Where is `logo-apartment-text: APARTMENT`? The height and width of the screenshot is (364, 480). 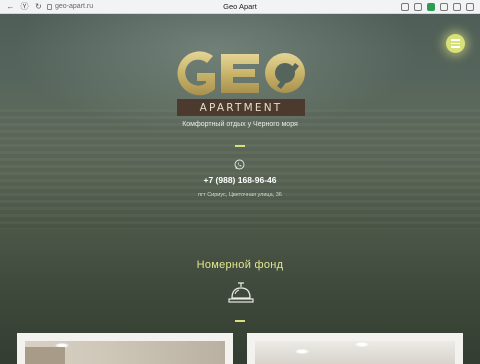
logo-apartment-text: APARTMENT is located at coordinates (241, 107).